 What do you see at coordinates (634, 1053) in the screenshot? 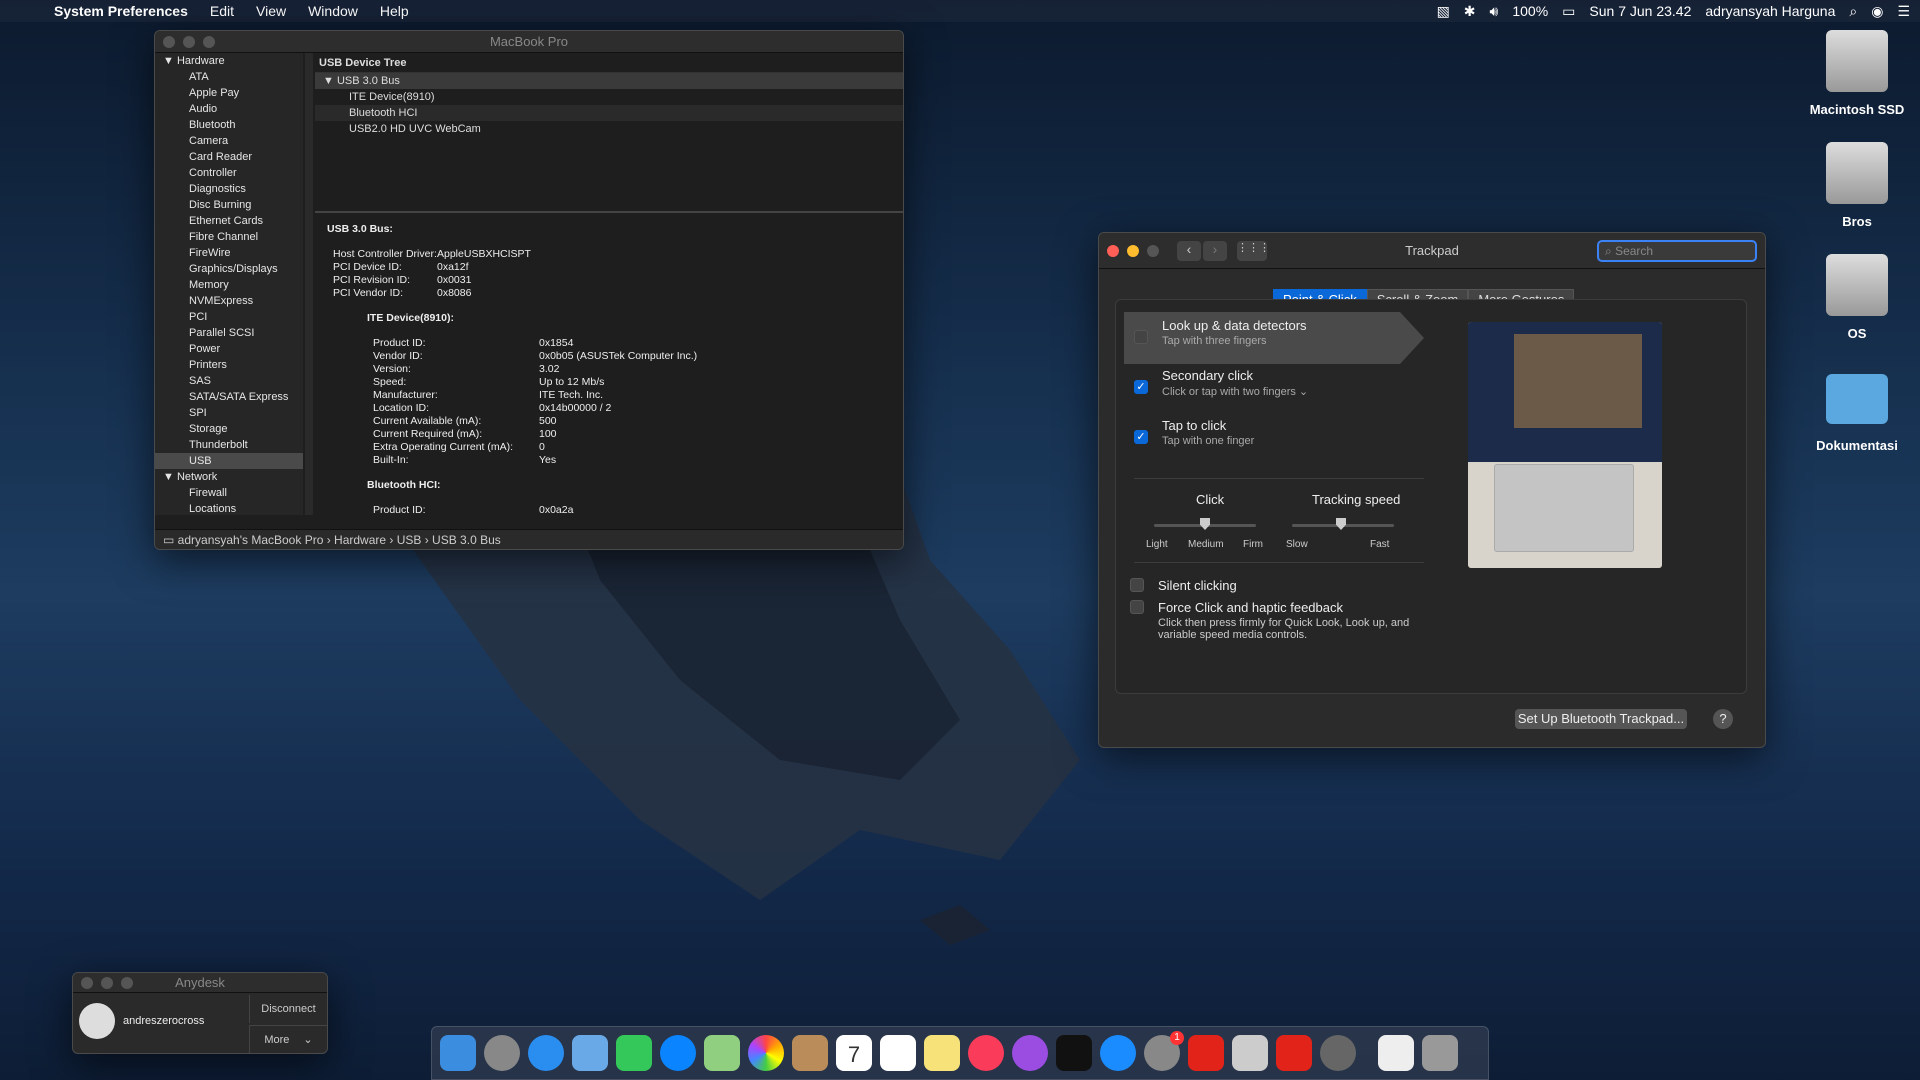
I see `facetime-icon` at bounding box center [634, 1053].